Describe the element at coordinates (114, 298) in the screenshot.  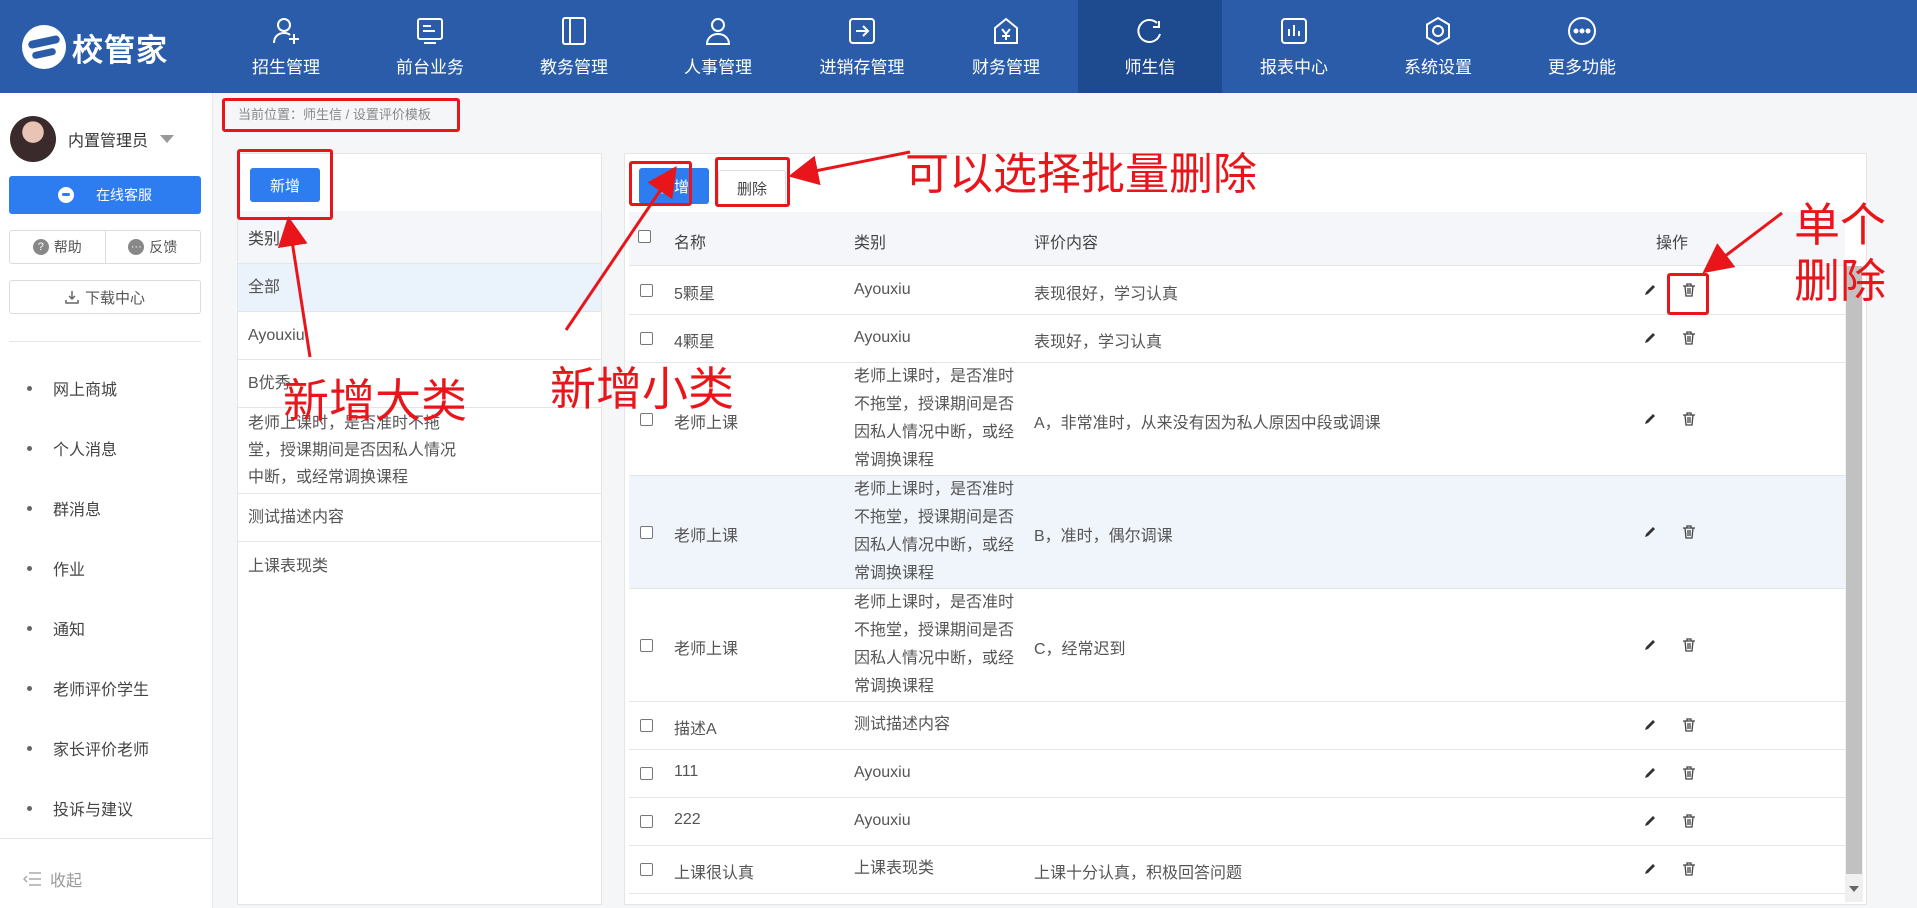
I see `download-center-label: 下载中心` at that location.